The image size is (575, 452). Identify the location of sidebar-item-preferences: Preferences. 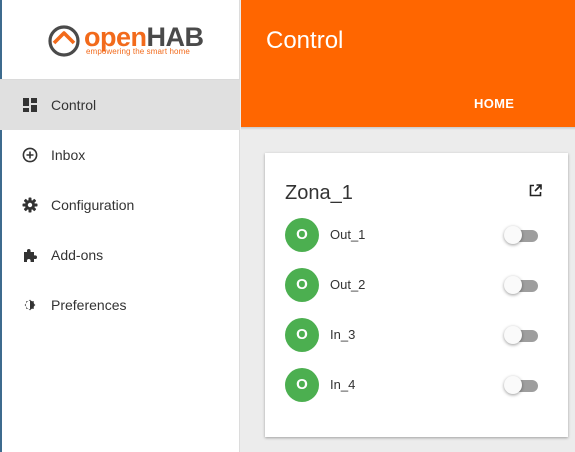
(120, 305).